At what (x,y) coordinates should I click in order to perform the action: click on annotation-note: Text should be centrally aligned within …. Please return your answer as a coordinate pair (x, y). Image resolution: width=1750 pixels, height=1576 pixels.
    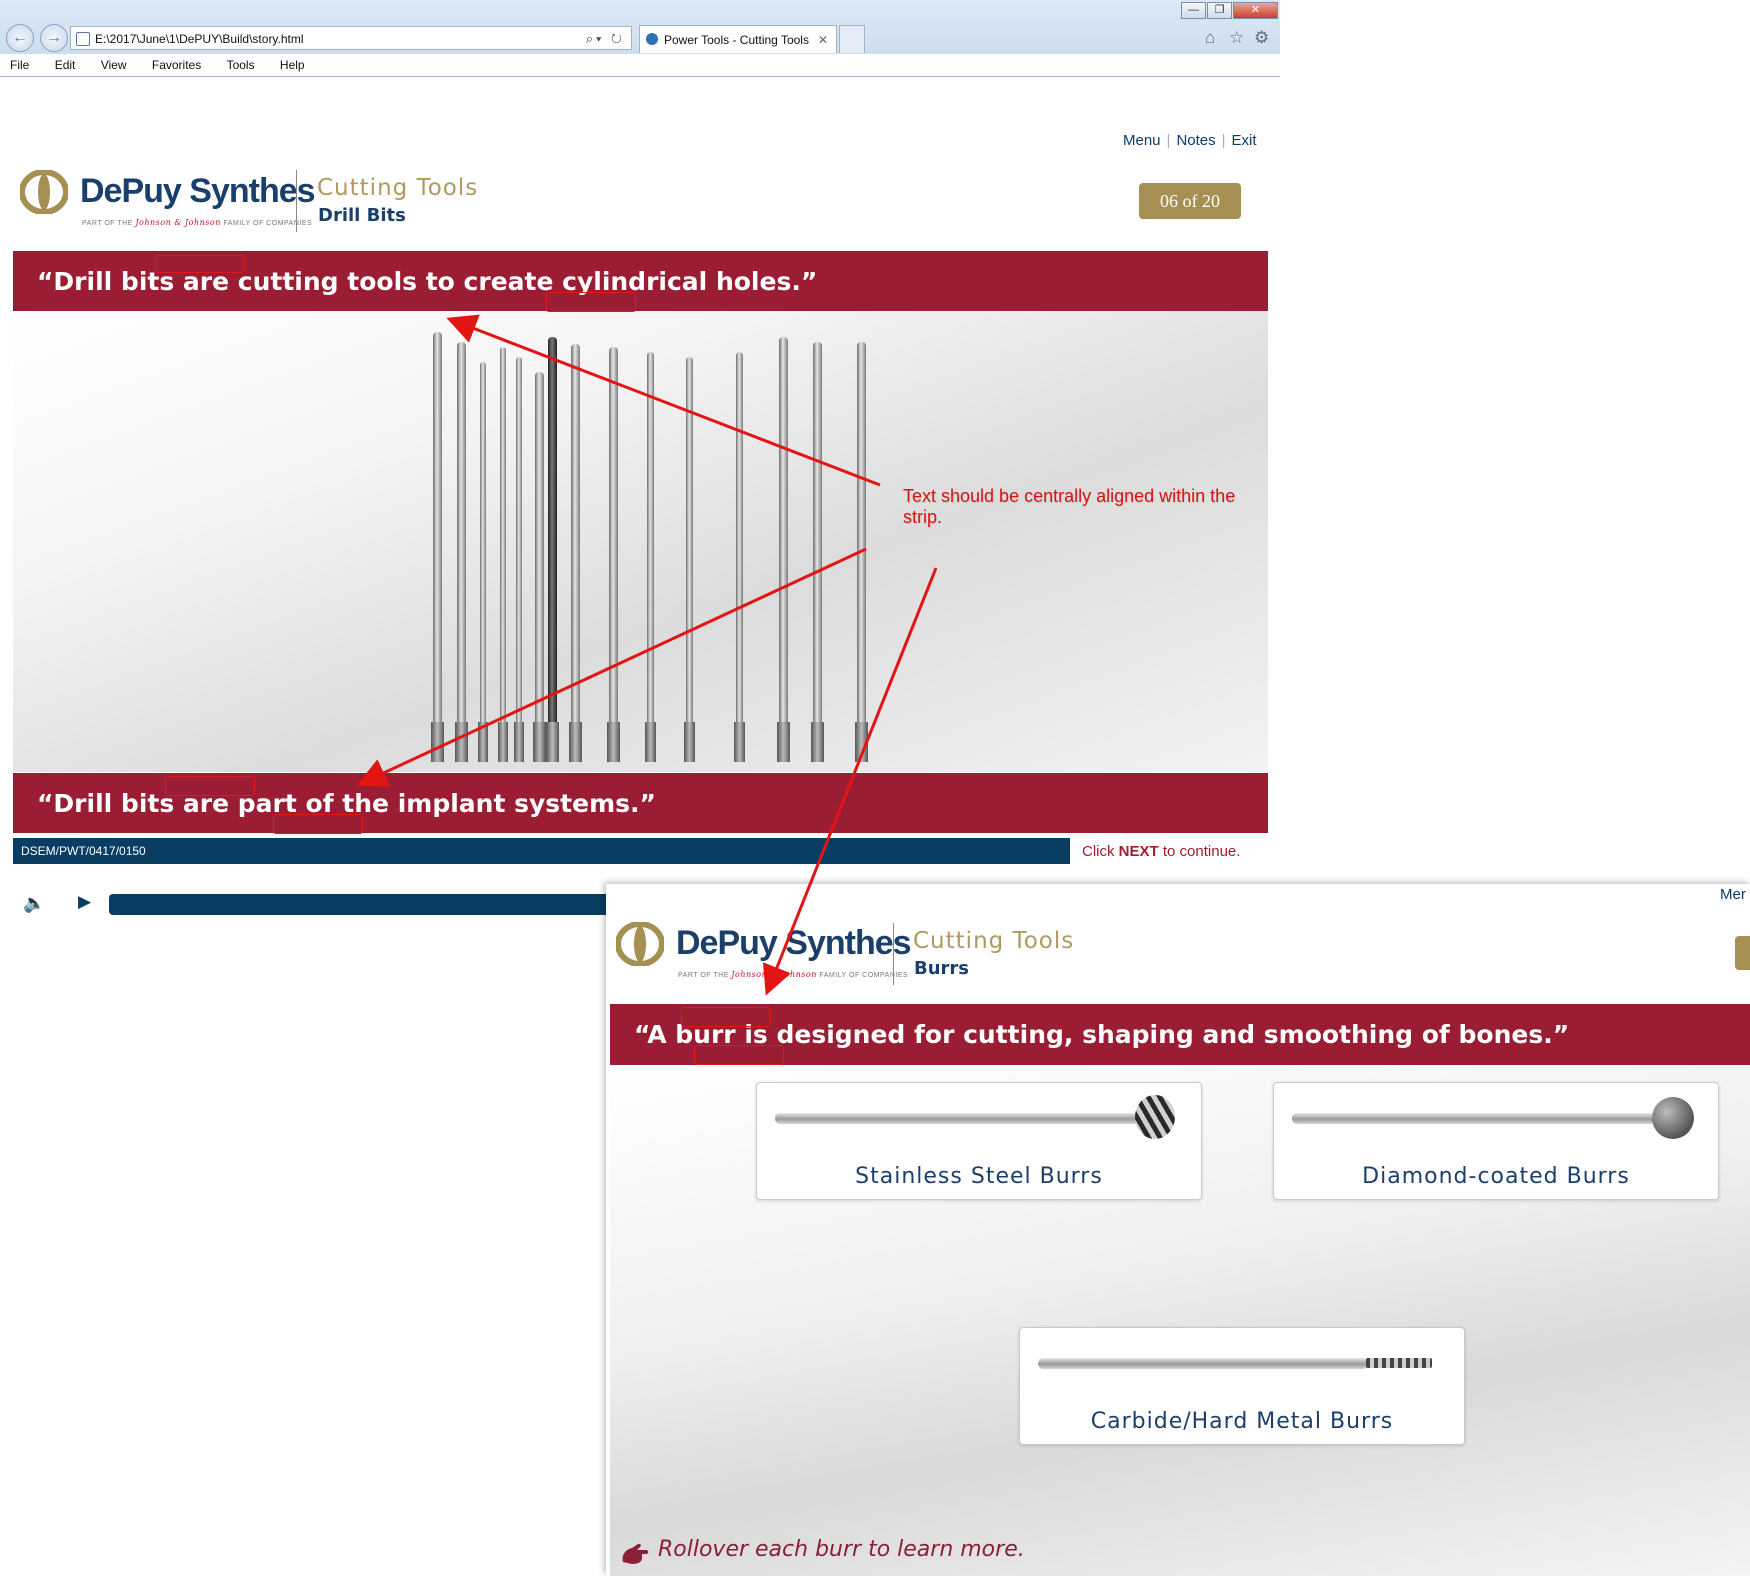
    Looking at the image, I should click on (1069, 506).